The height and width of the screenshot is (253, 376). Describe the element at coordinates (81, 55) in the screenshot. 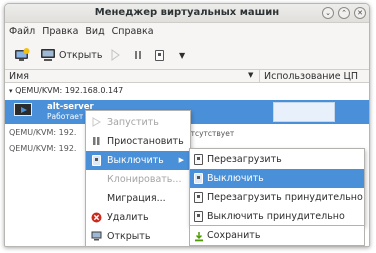

I see `open-button-label: Открыть` at that location.